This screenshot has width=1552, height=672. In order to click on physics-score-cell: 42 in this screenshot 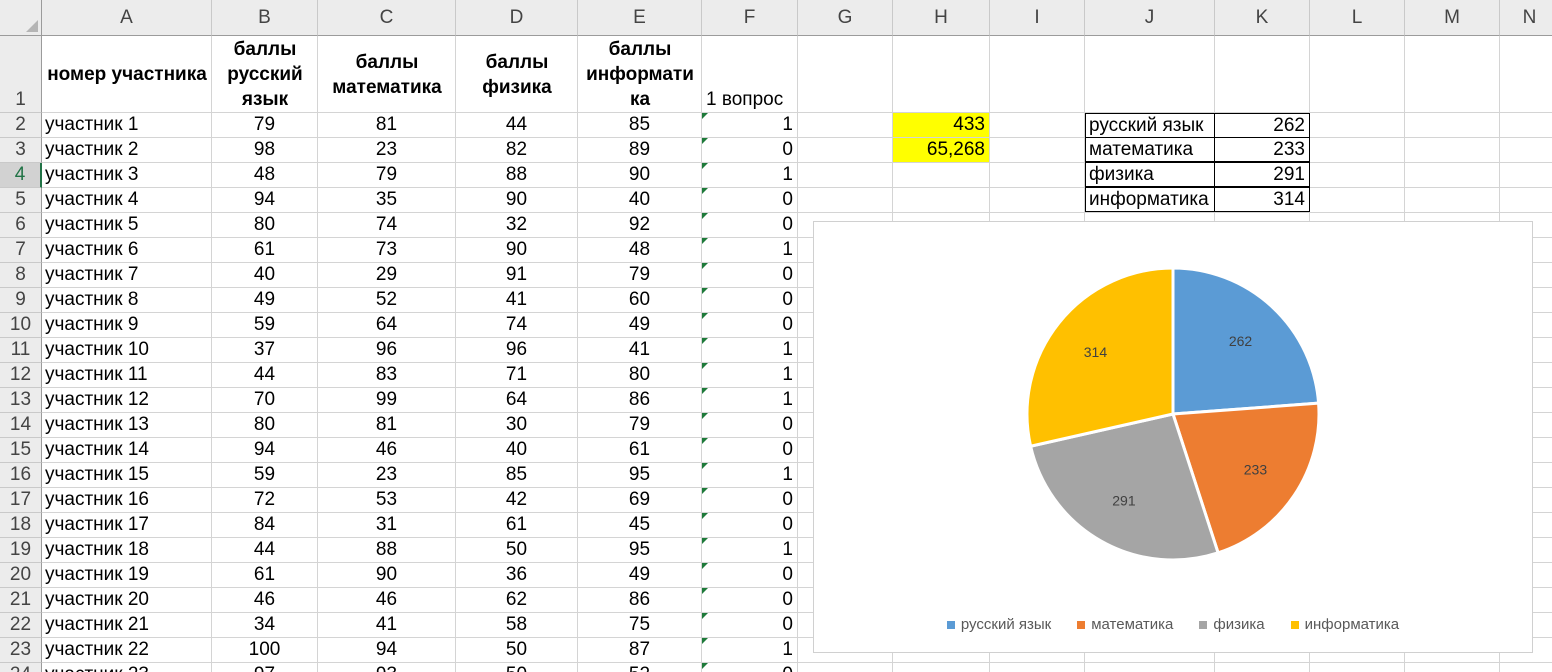, I will do `click(517, 500)`.